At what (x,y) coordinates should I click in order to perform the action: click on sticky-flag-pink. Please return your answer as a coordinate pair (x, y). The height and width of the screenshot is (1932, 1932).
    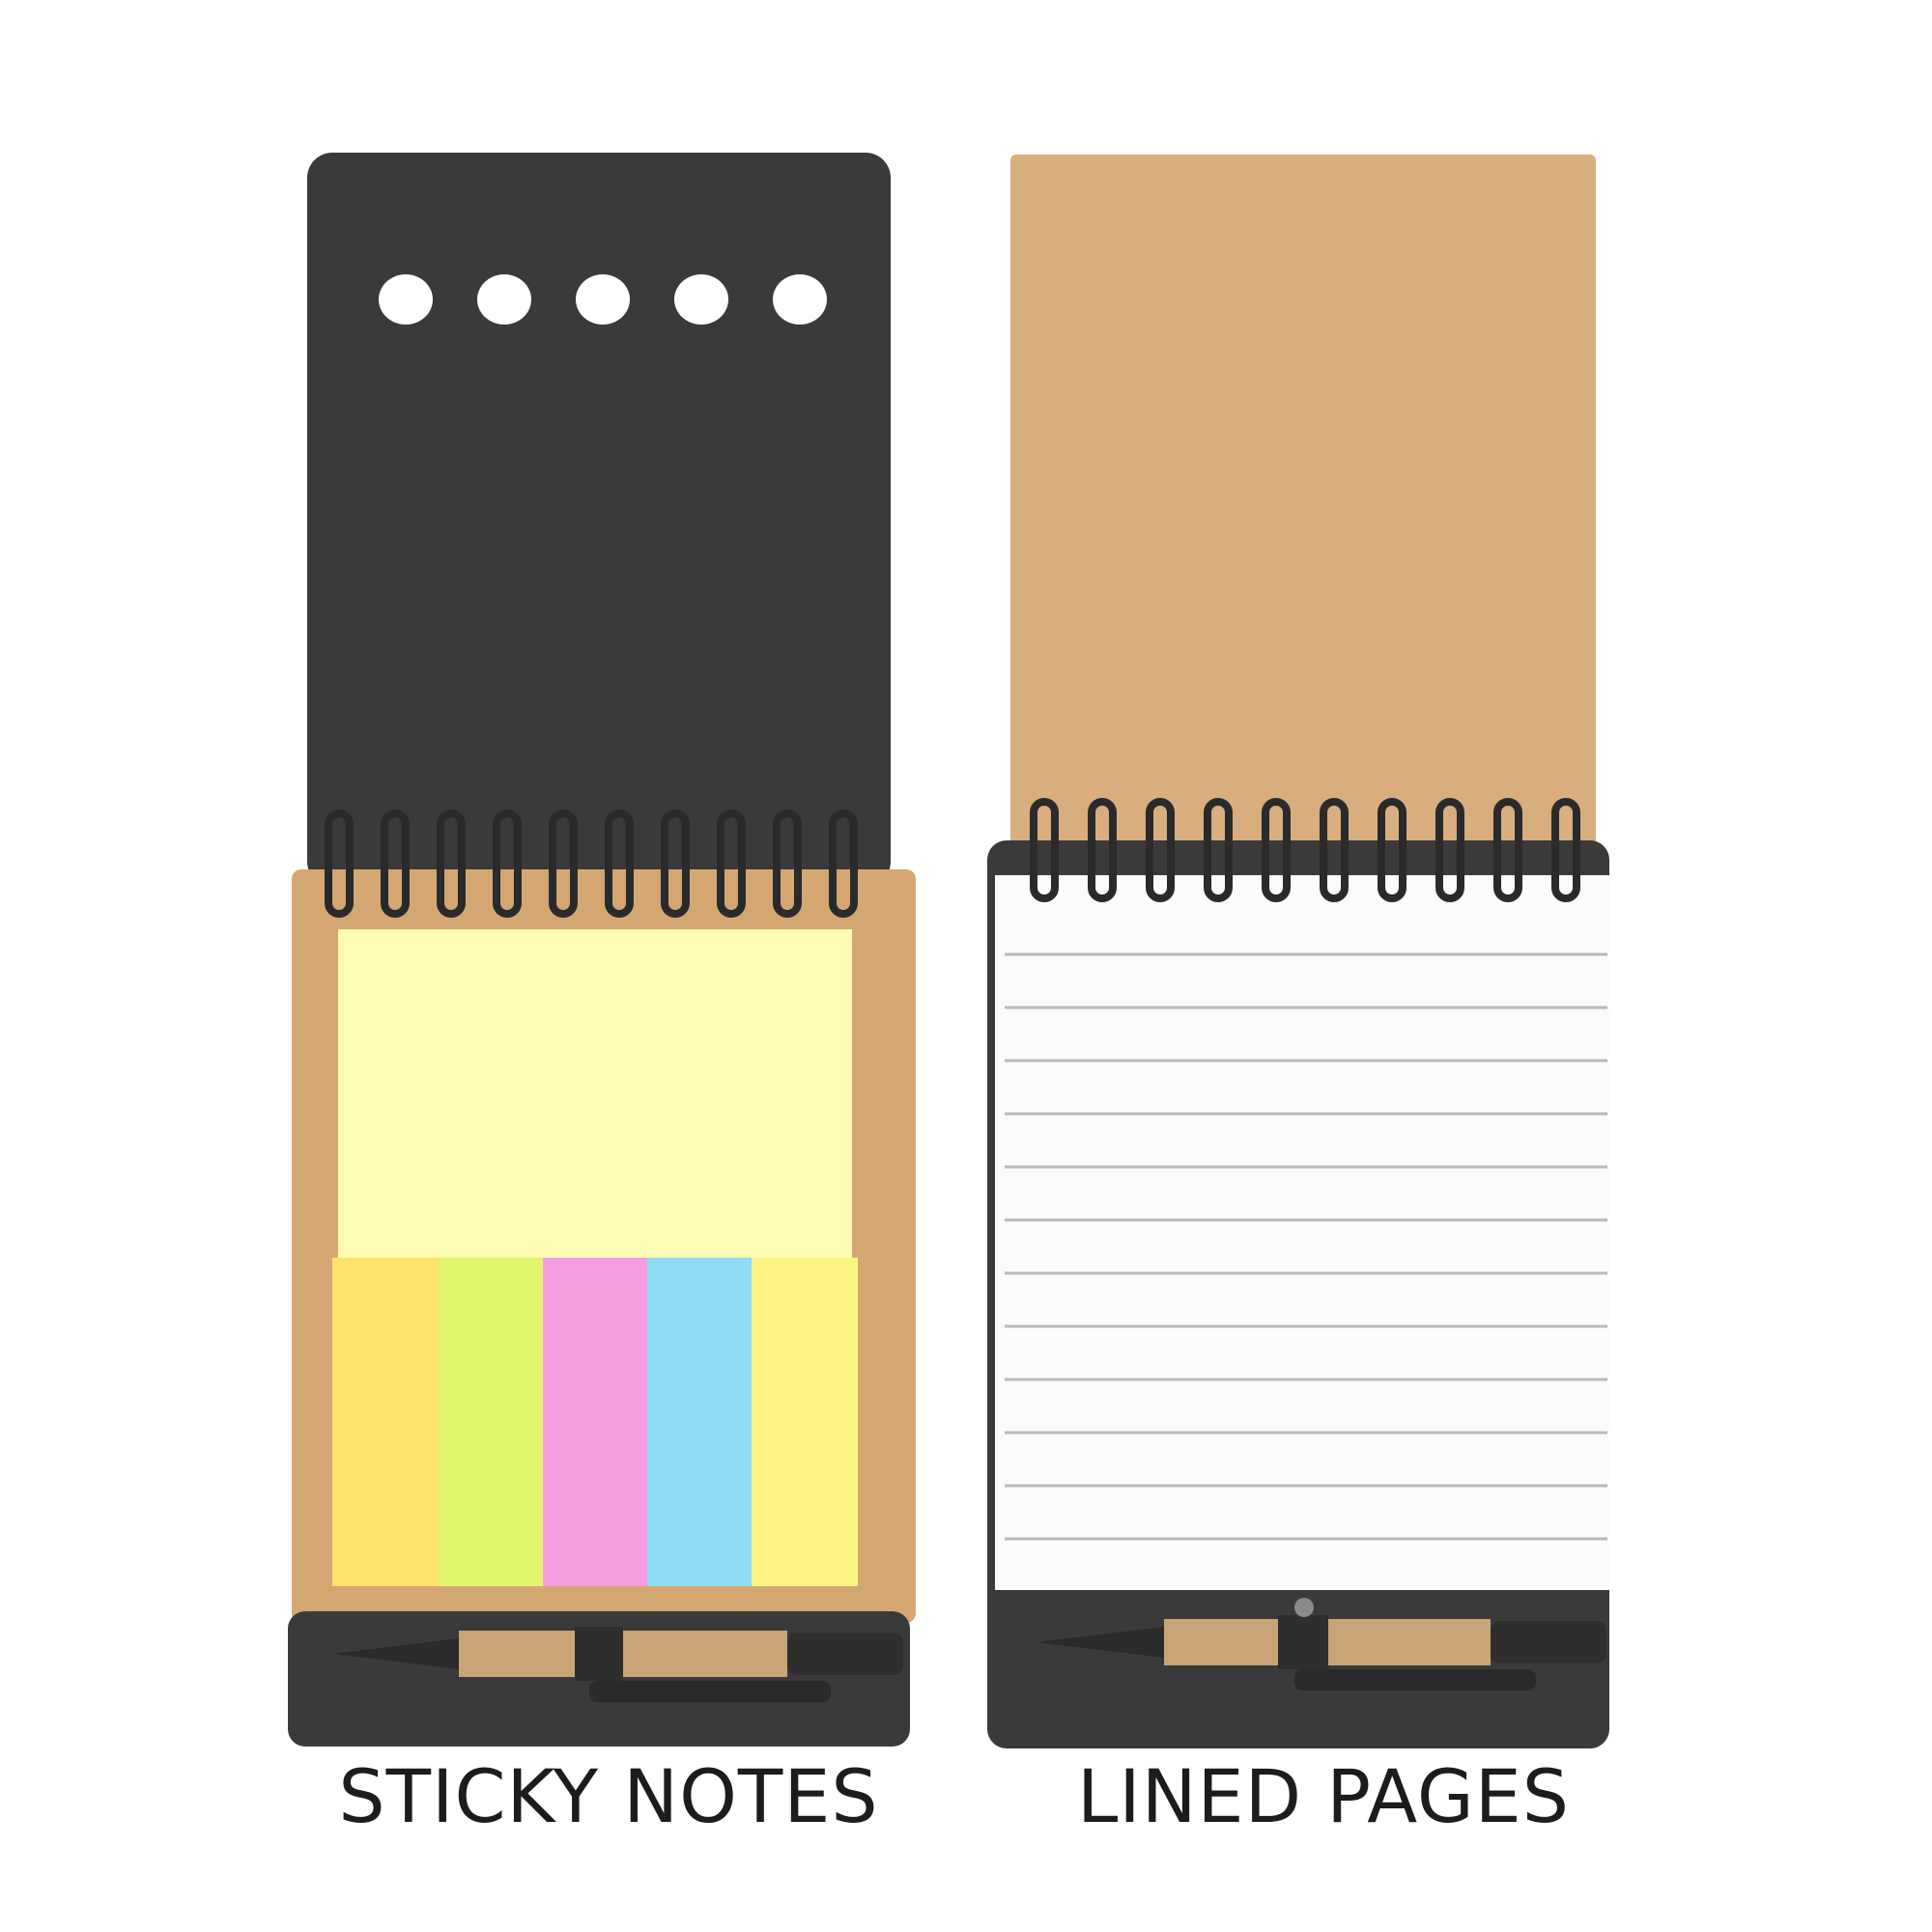
    Looking at the image, I should click on (595, 1422).